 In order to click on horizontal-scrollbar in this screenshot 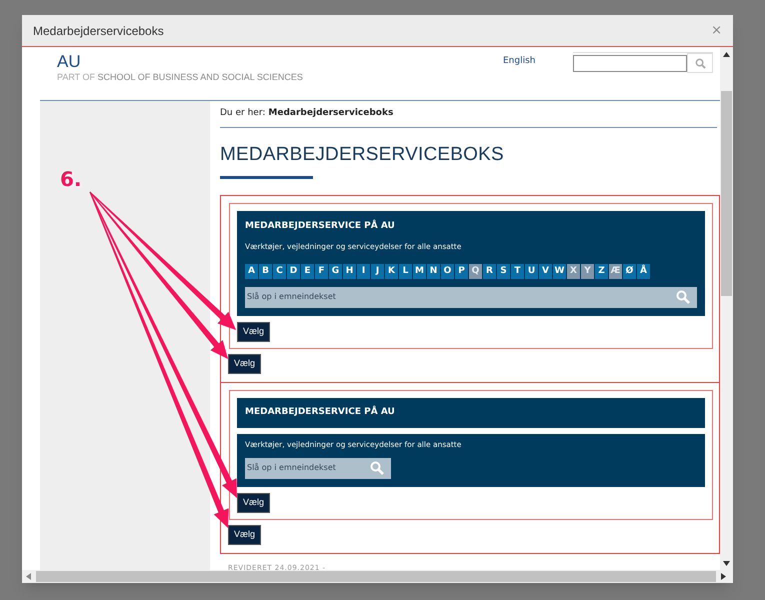, I will do `click(377, 576)`.